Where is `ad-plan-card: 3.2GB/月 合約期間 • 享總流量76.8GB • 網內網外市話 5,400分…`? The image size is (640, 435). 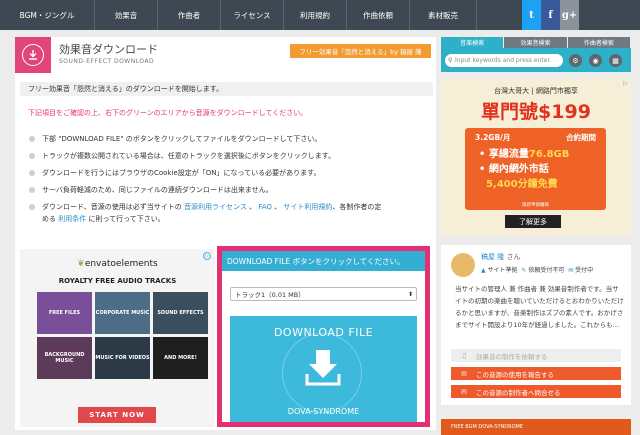
ad-plan-card: 3.2GB/月 合約期間 • 享總流量76.8GB • 網內網外市話 5,400分… is located at coordinates (535, 169).